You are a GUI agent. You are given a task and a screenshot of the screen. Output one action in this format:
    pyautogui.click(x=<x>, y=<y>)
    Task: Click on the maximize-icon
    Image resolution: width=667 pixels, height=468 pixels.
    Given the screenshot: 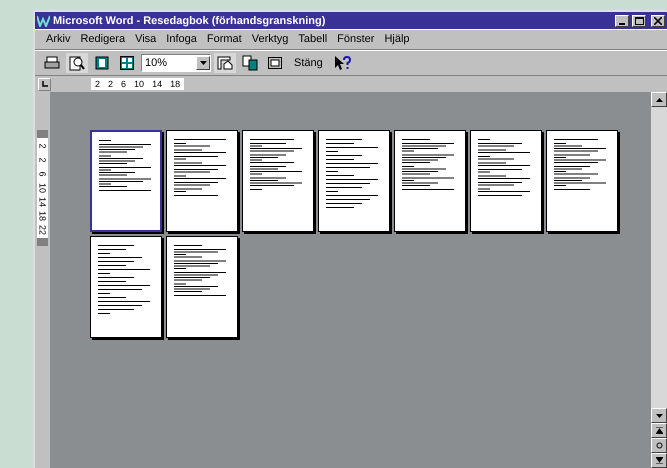 What is the action you would take?
    pyautogui.click(x=639, y=20)
    